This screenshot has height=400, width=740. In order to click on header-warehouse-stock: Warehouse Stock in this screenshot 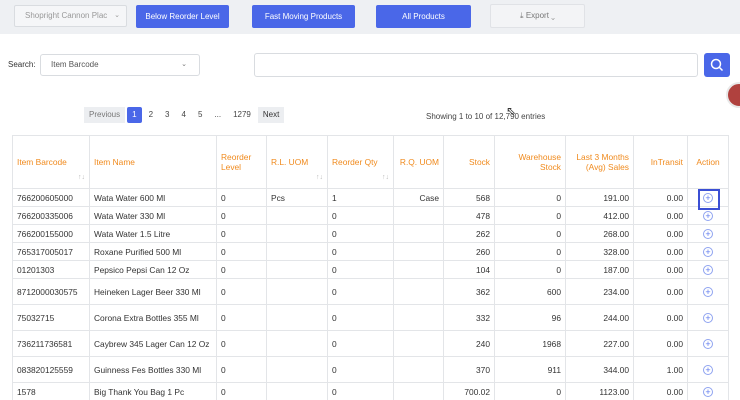, I will do `click(530, 162)`.